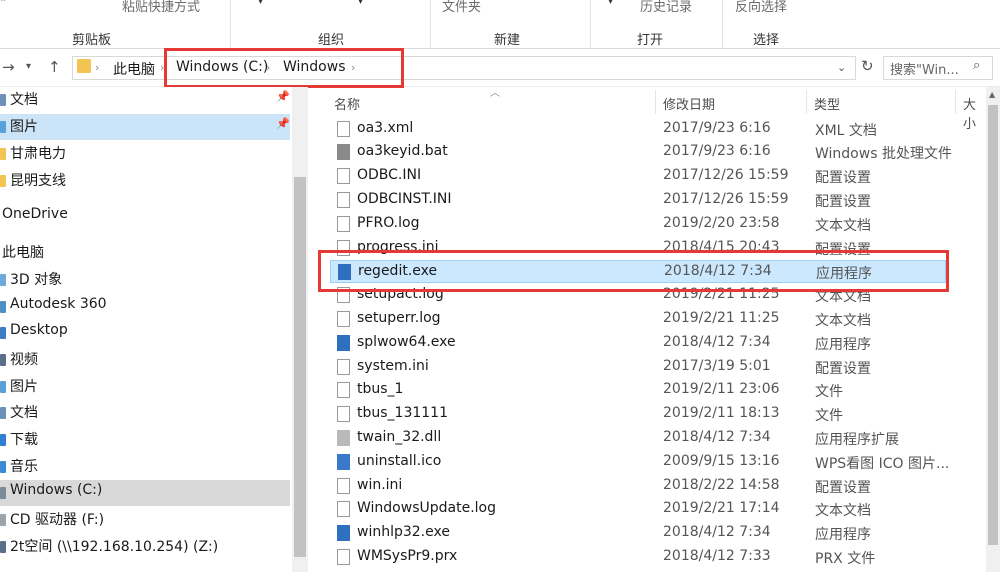 This screenshot has height=572, width=1000. I want to click on sidebar-item-downloads: 下载, so click(145, 440).